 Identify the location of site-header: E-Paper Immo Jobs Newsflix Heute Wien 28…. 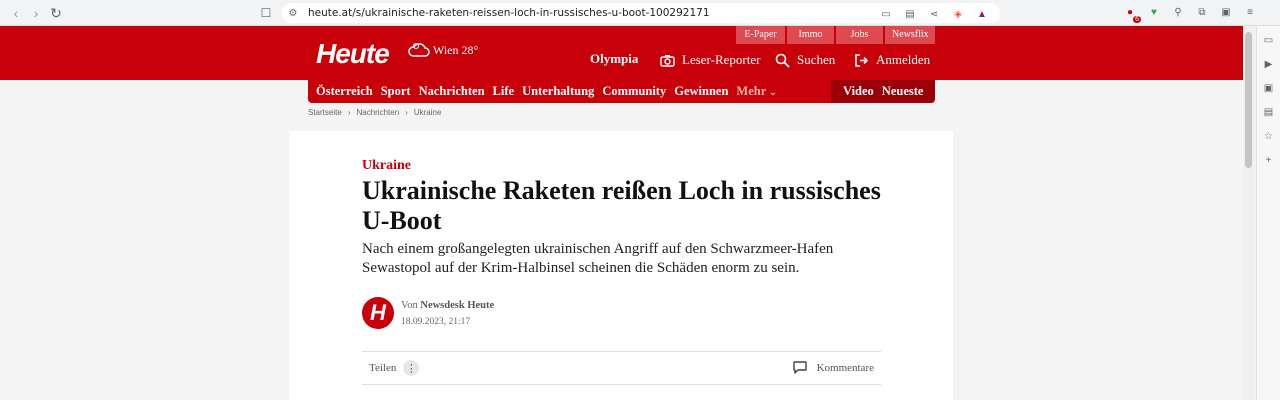
(621, 53).